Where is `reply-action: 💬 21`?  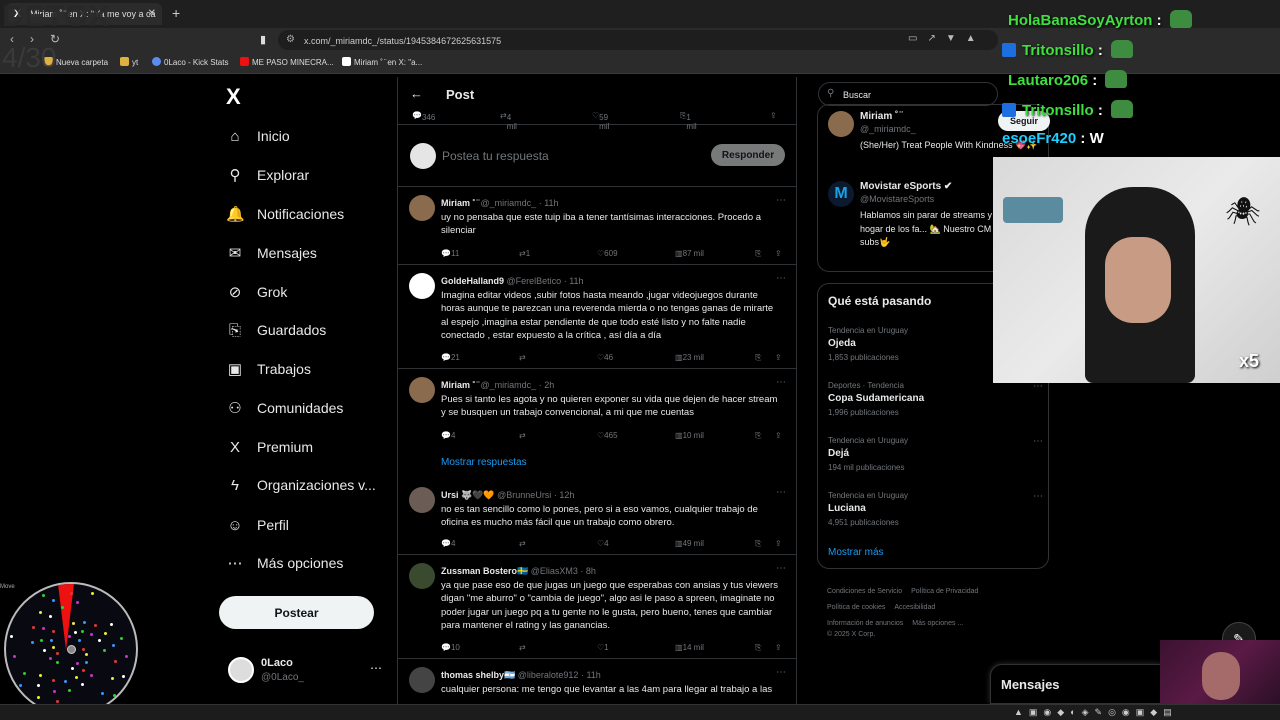
reply-action: 💬 21 is located at coordinates (450, 357).